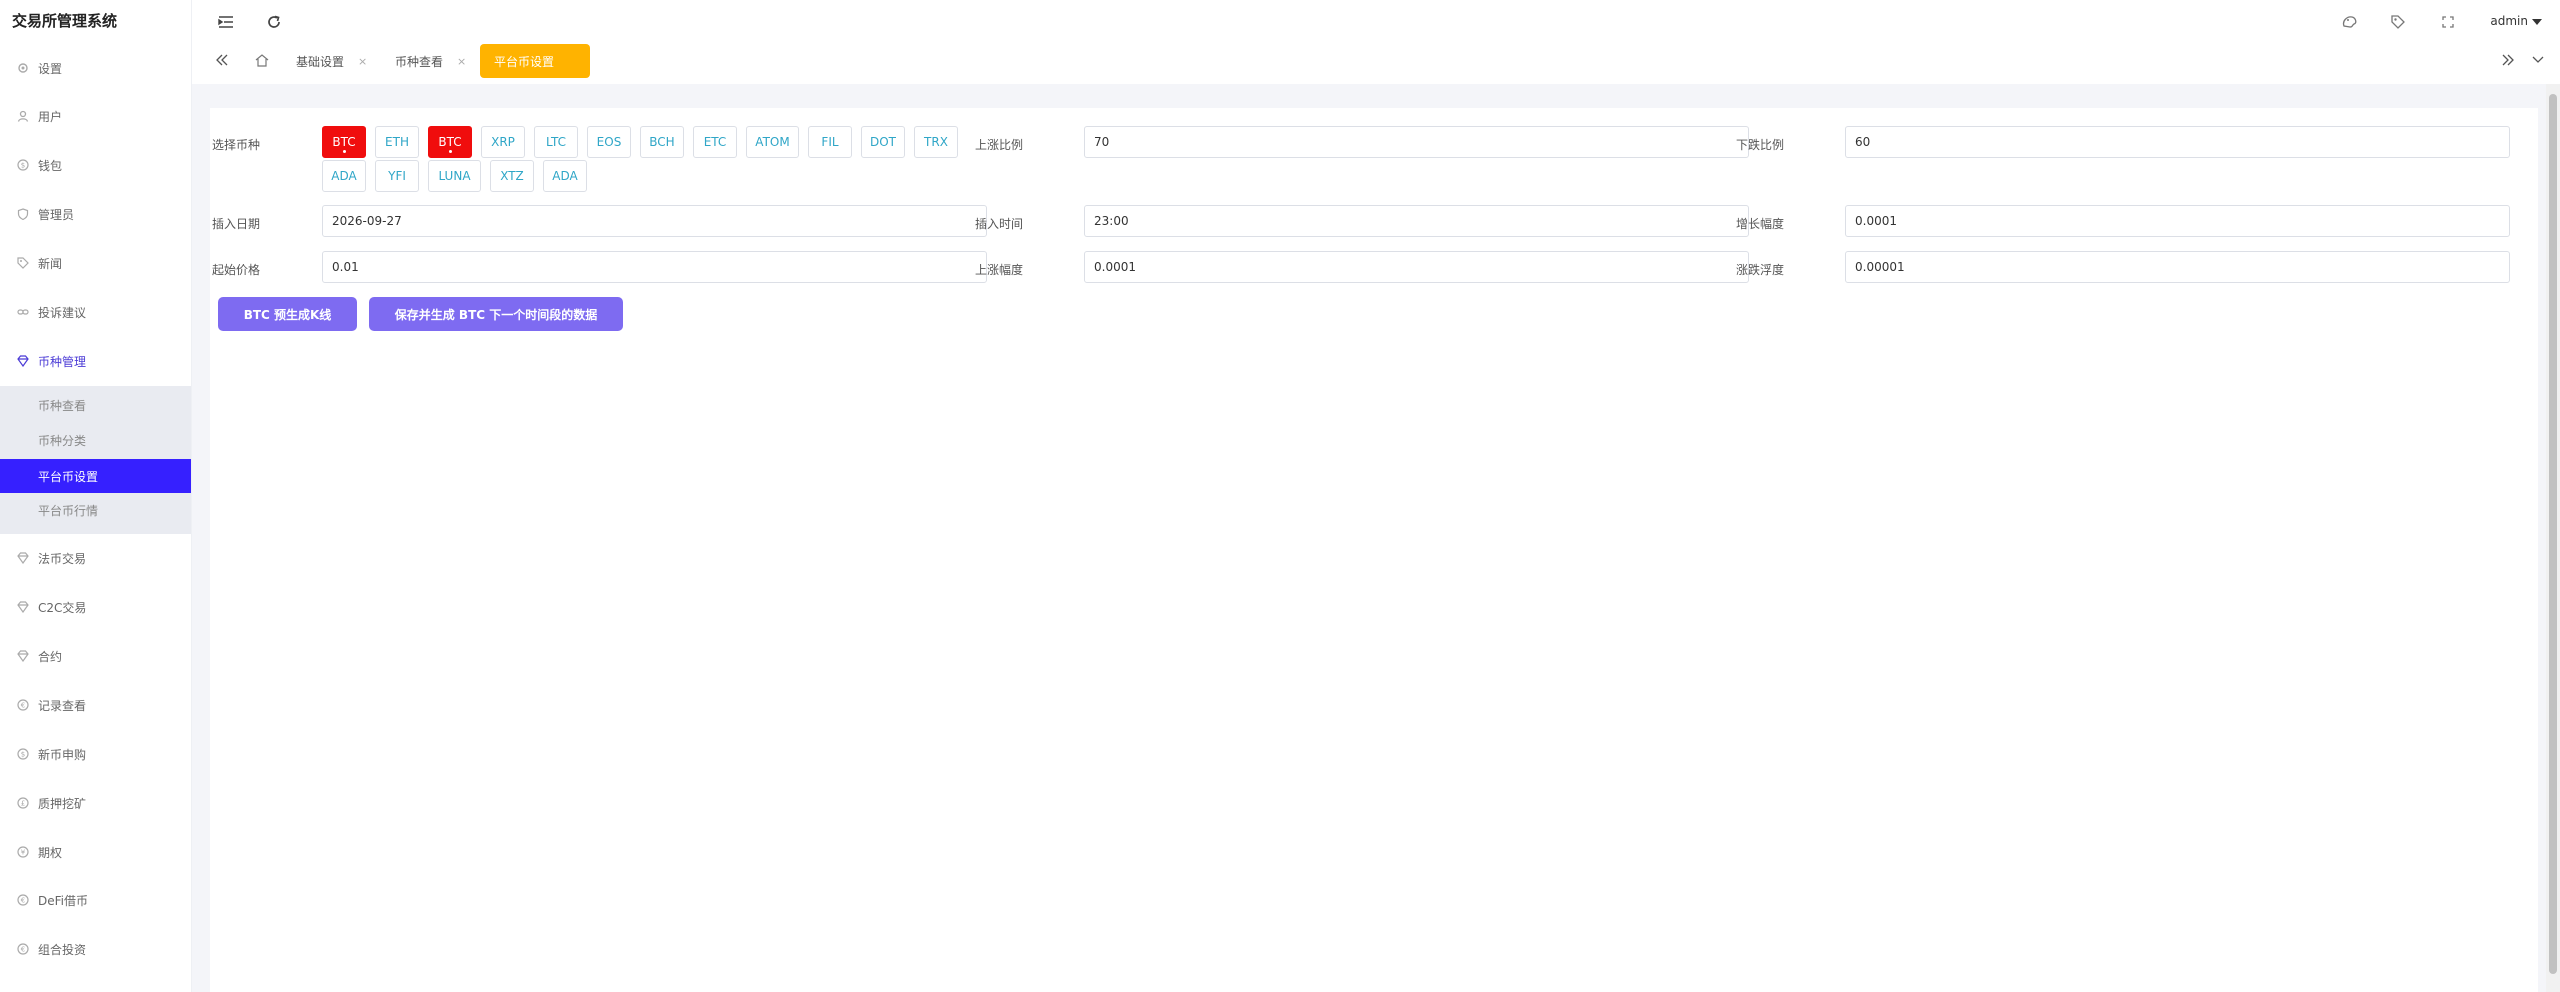  Describe the element at coordinates (1416, 142) in the screenshot. I see `up-ratio-input: 70` at that location.